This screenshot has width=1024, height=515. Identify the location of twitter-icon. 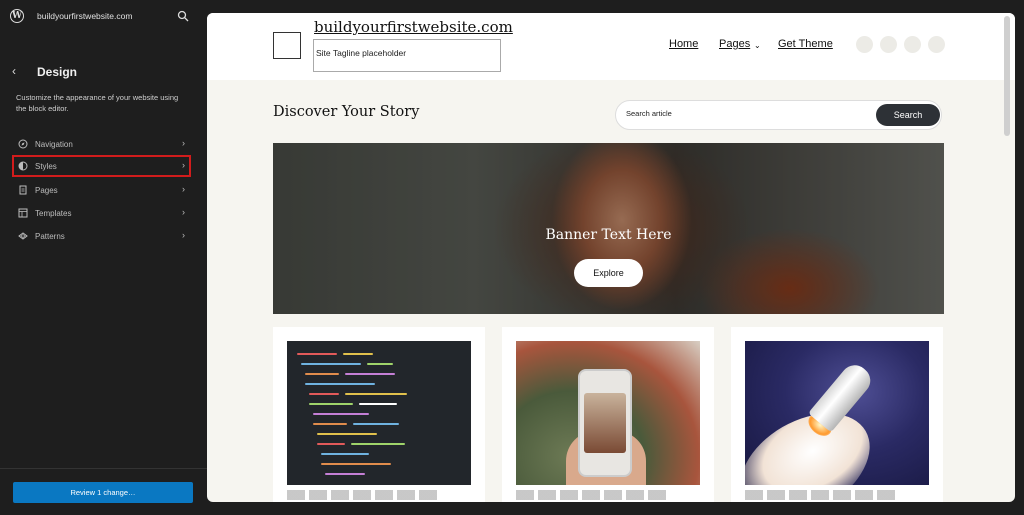
(888, 44).